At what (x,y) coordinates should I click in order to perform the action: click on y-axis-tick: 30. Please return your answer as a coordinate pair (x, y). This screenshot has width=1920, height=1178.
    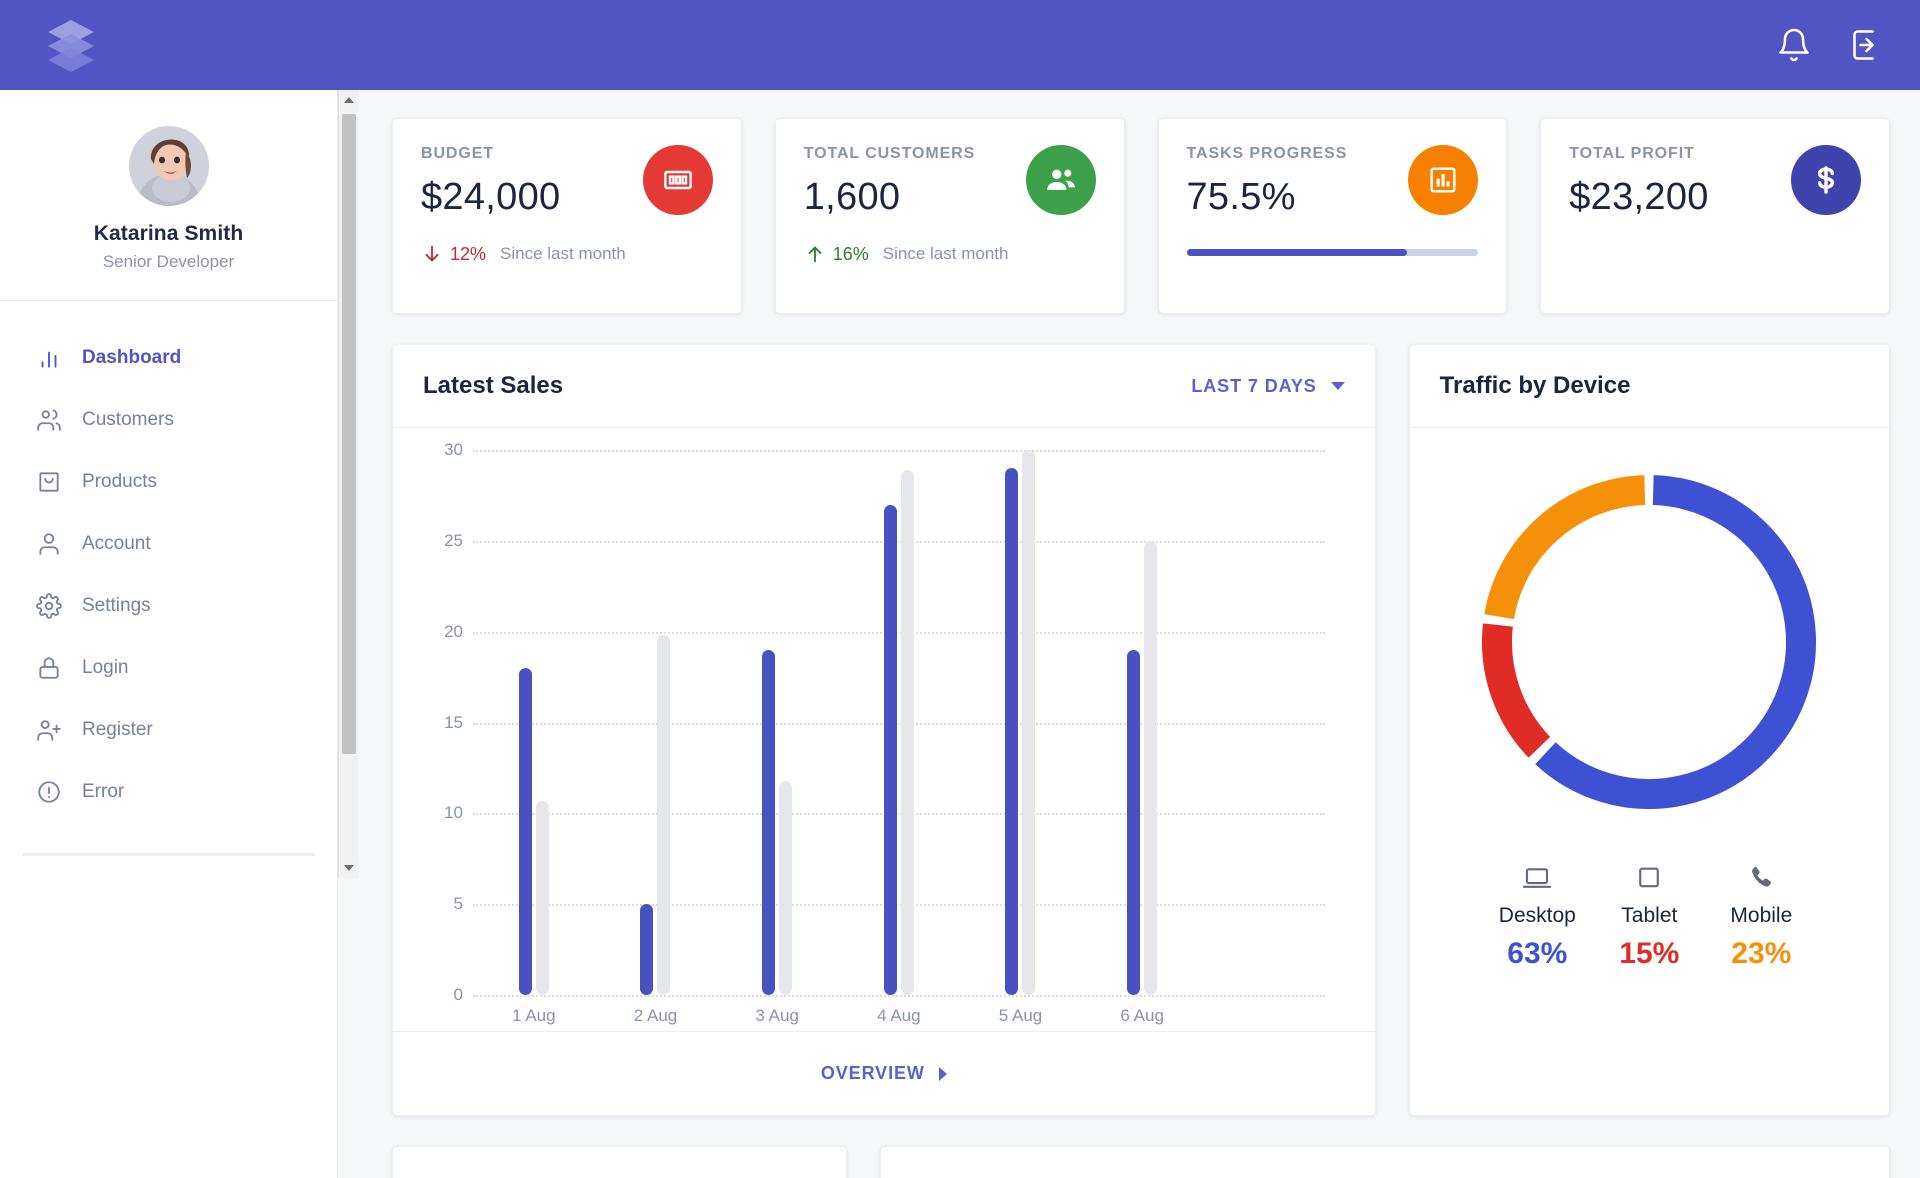
    Looking at the image, I should click on (453, 449).